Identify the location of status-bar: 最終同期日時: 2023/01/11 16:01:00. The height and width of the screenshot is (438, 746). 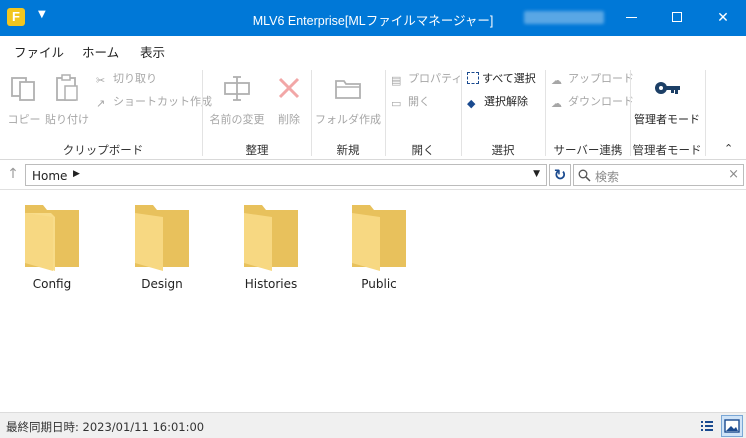
(373, 425).